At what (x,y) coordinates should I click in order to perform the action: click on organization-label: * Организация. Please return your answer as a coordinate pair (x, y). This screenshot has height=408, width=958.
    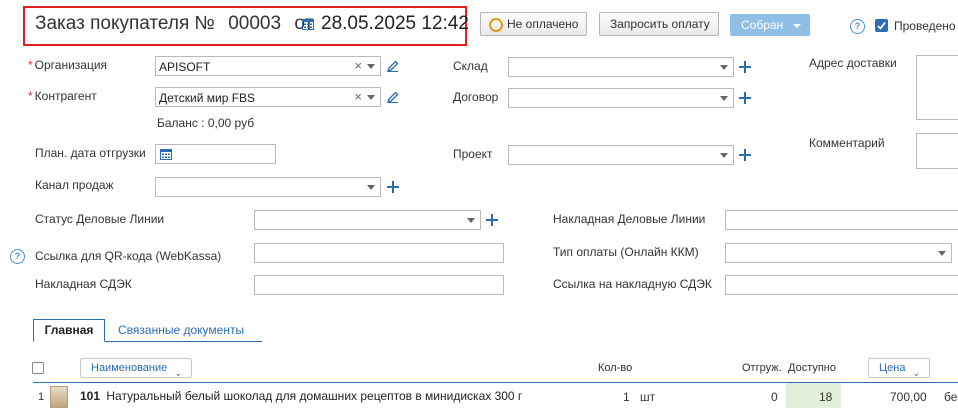
    Looking at the image, I should click on (68, 65).